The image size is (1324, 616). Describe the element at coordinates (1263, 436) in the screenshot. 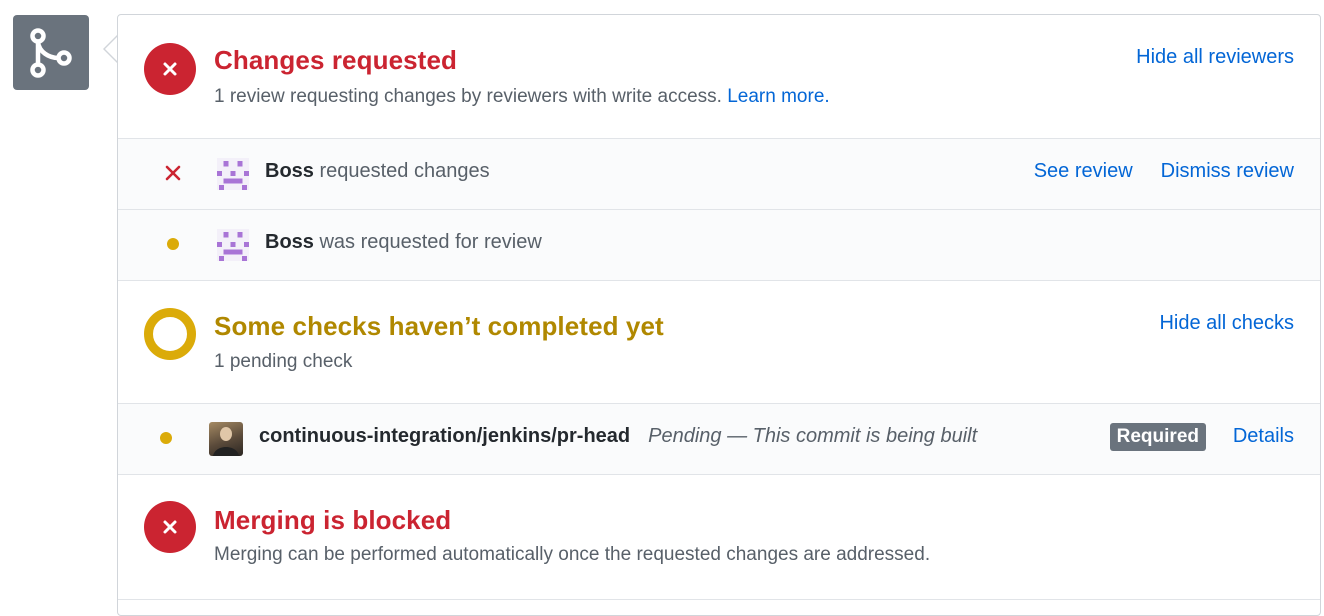

I see `check-details-link: Details` at that location.